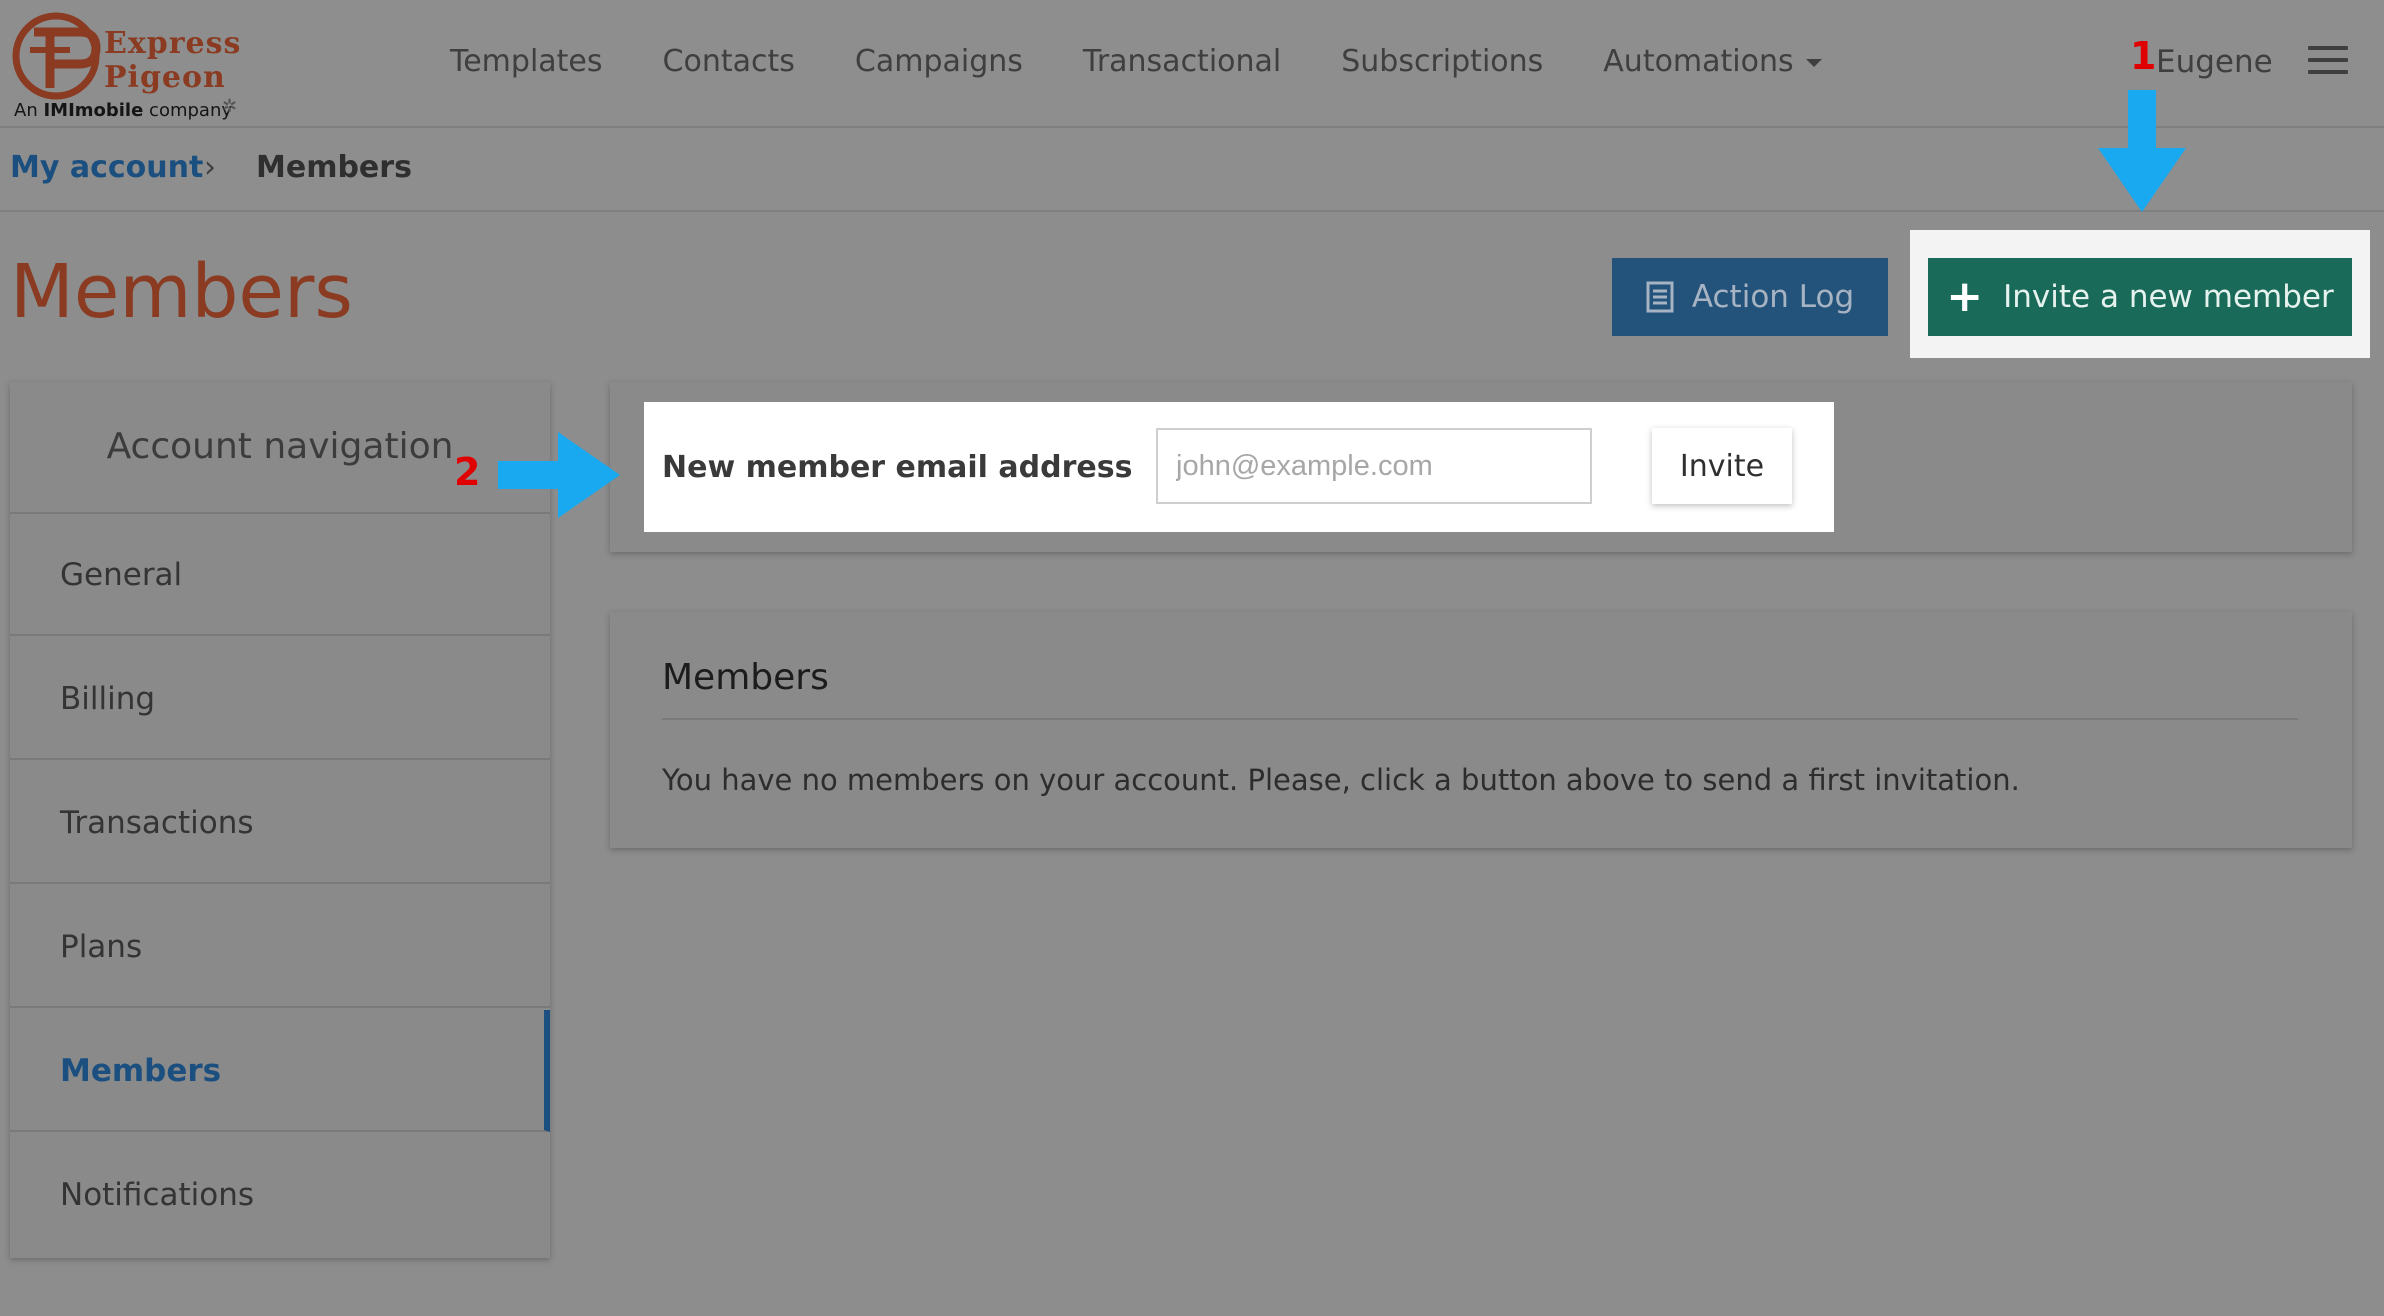  What do you see at coordinates (210, 167) in the screenshot?
I see `chevron-right-icon: ›` at bounding box center [210, 167].